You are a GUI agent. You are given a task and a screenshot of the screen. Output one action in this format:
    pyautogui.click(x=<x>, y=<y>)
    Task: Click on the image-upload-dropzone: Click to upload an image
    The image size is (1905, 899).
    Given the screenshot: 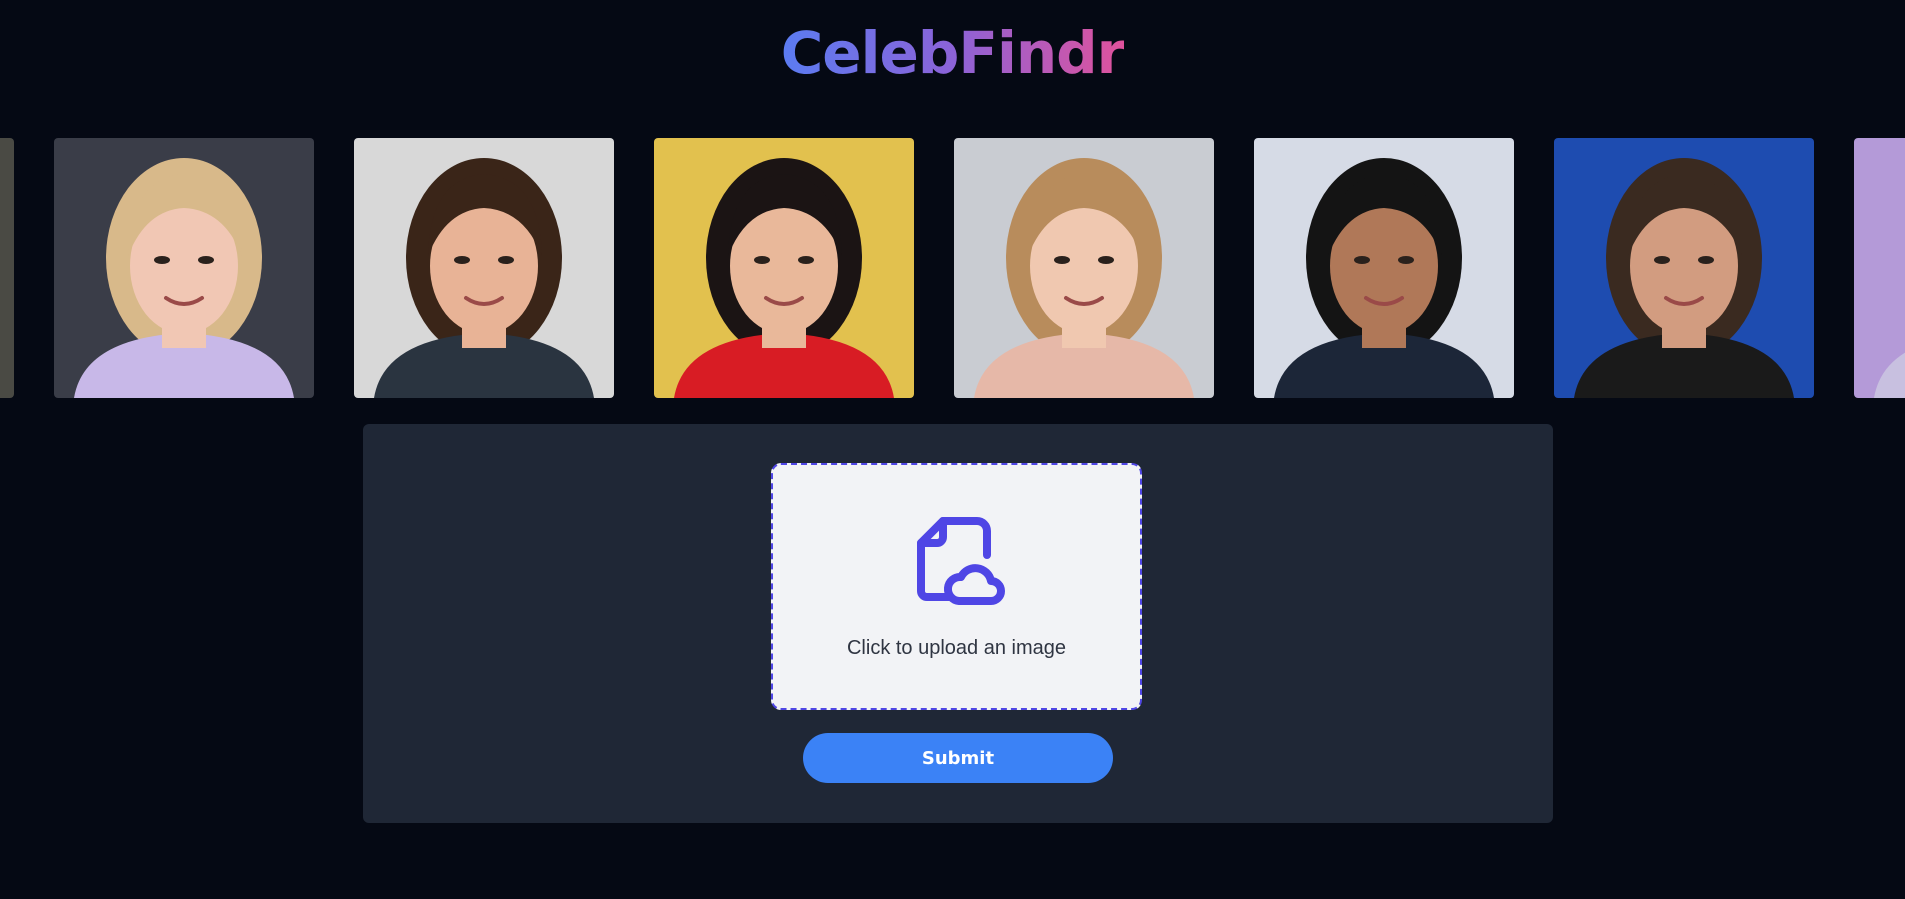 What is the action you would take?
    pyautogui.click(x=956, y=586)
    